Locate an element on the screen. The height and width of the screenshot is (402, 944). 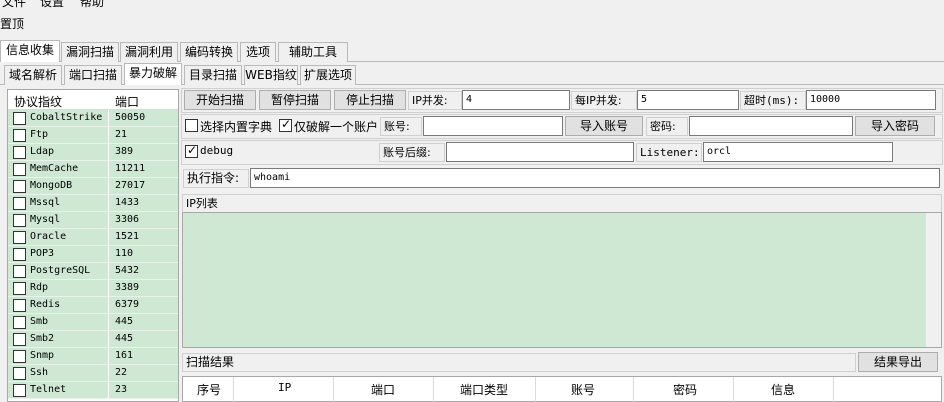
protocol-row: Ssh 22 is located at coordinates (93, 373).